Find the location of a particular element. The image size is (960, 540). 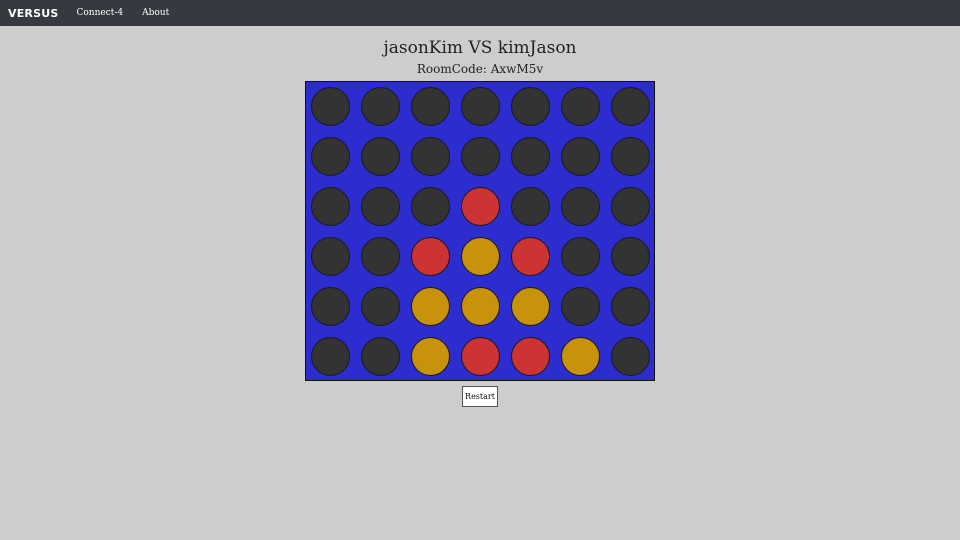

room-code: RoomCode: AxwM5v is located at coordinates (480, 69).